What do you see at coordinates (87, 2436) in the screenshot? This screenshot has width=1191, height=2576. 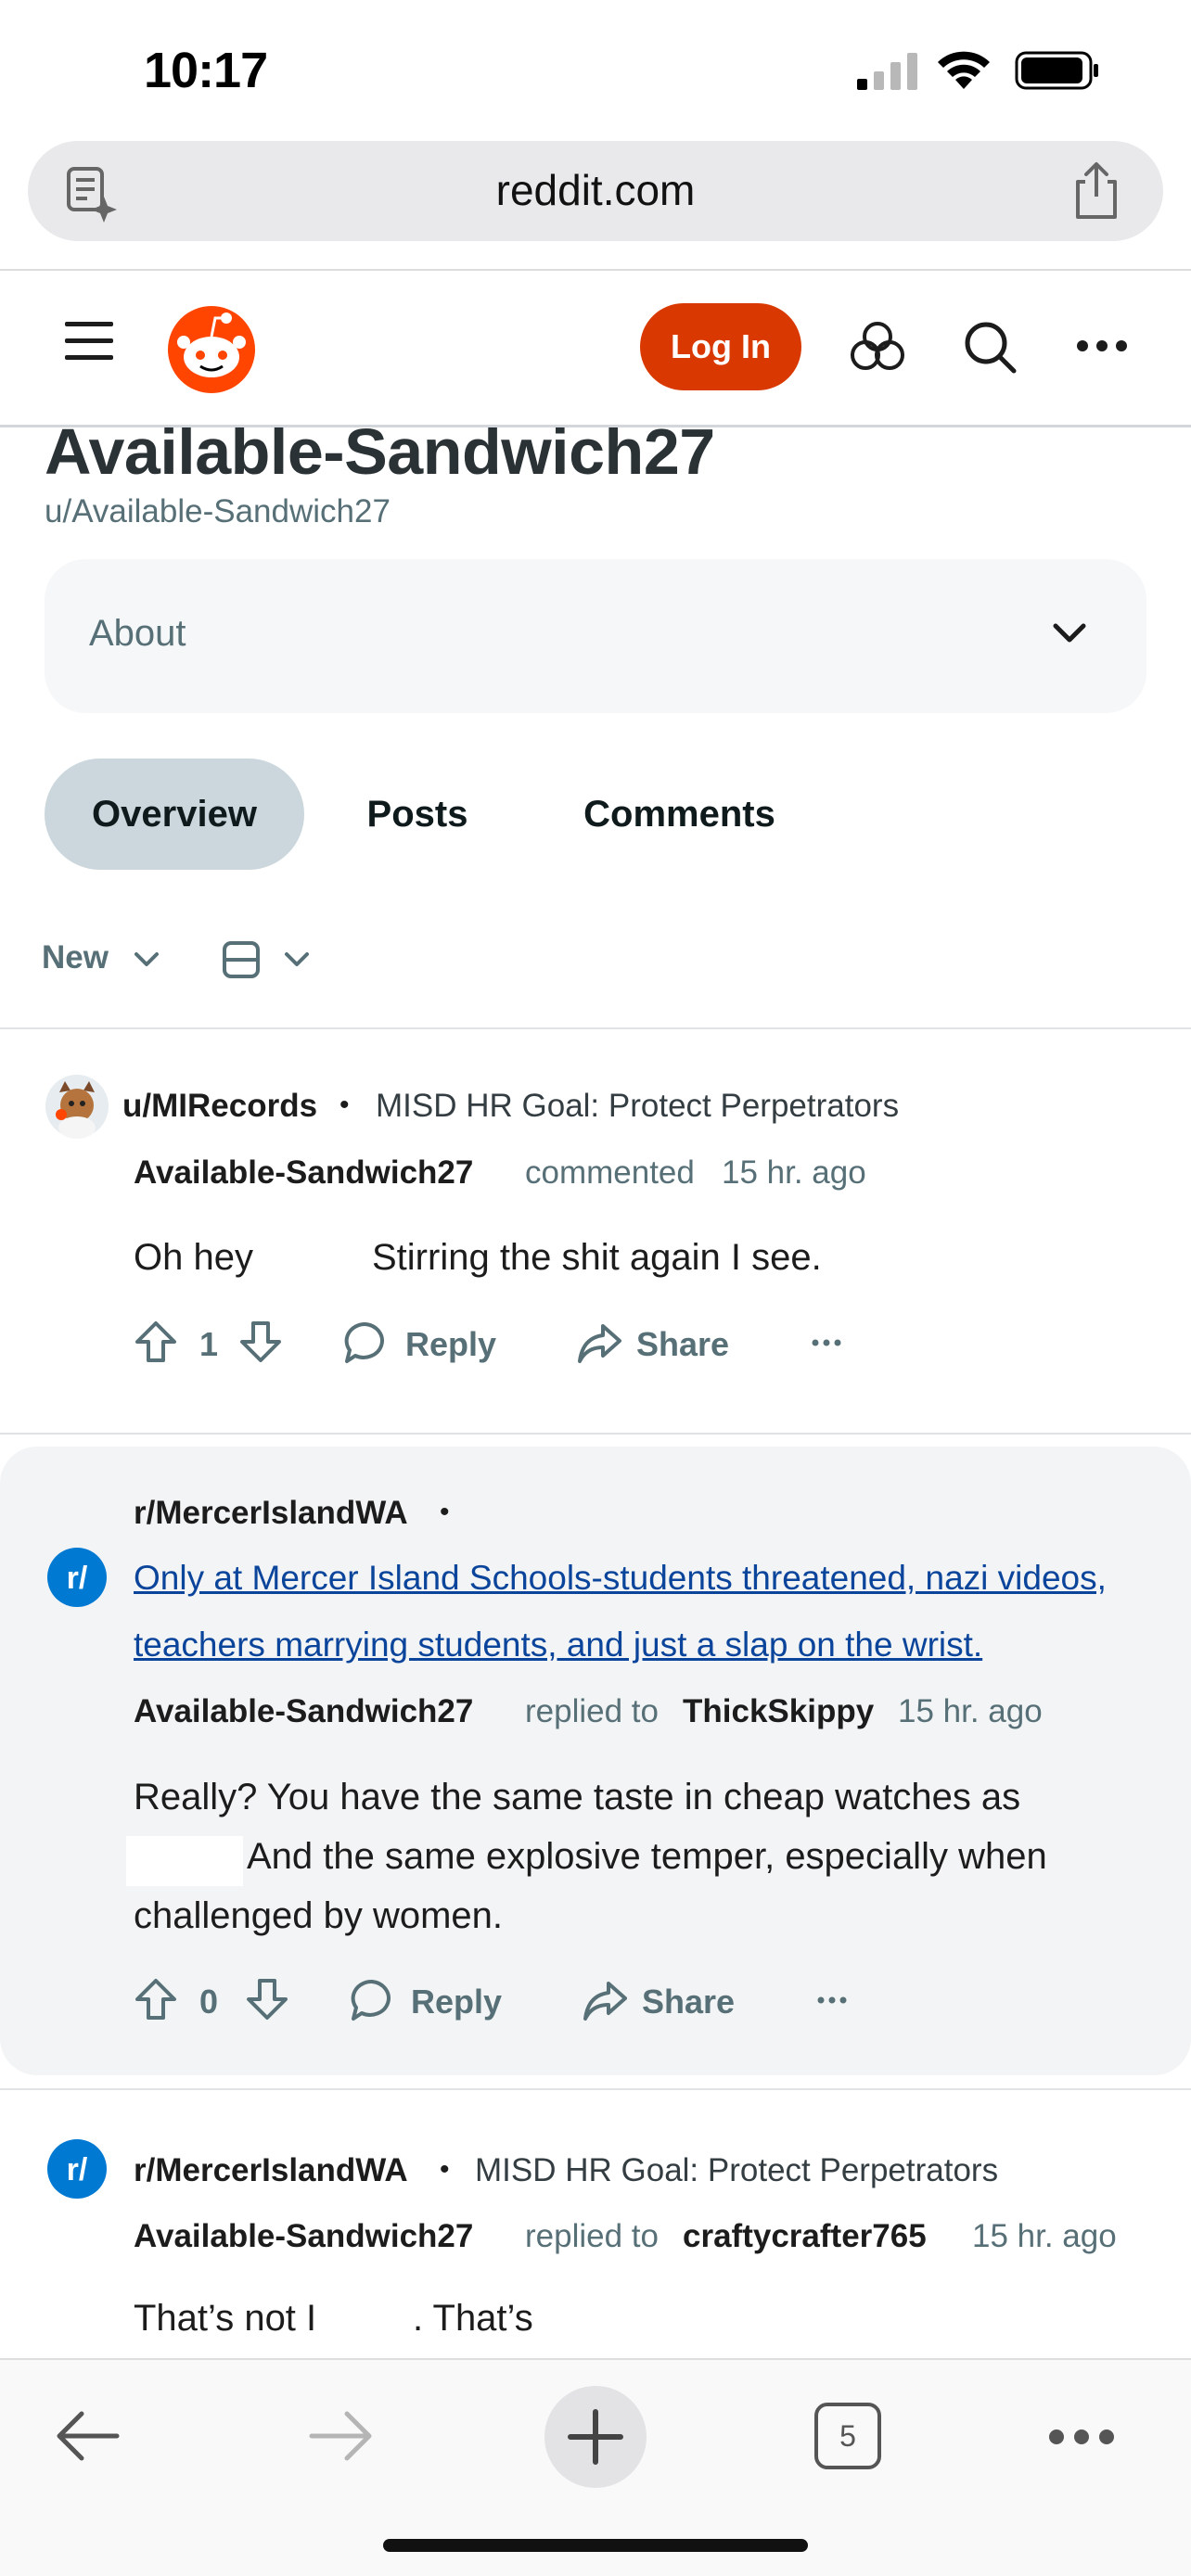 I see `back-arrow-icon` at bounding box center [87, 2436].